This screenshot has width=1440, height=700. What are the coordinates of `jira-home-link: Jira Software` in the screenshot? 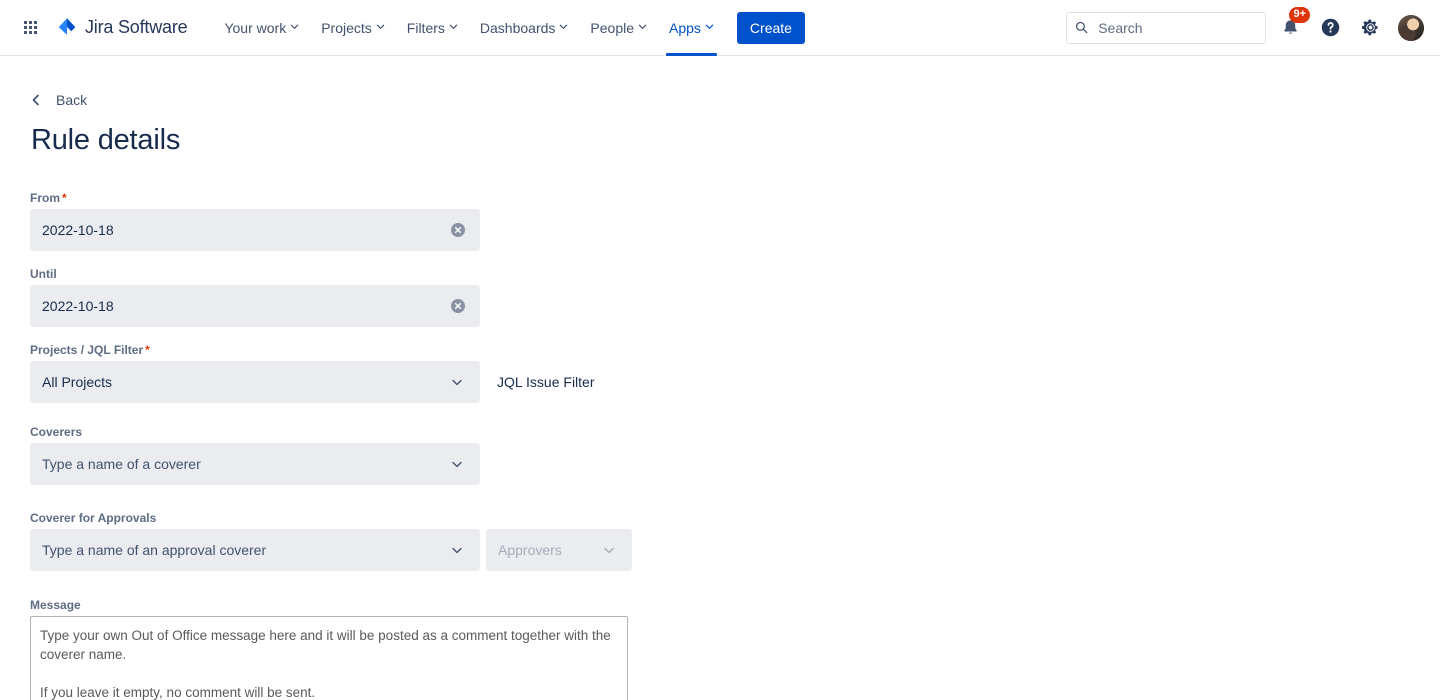 It's located at (122, 27).